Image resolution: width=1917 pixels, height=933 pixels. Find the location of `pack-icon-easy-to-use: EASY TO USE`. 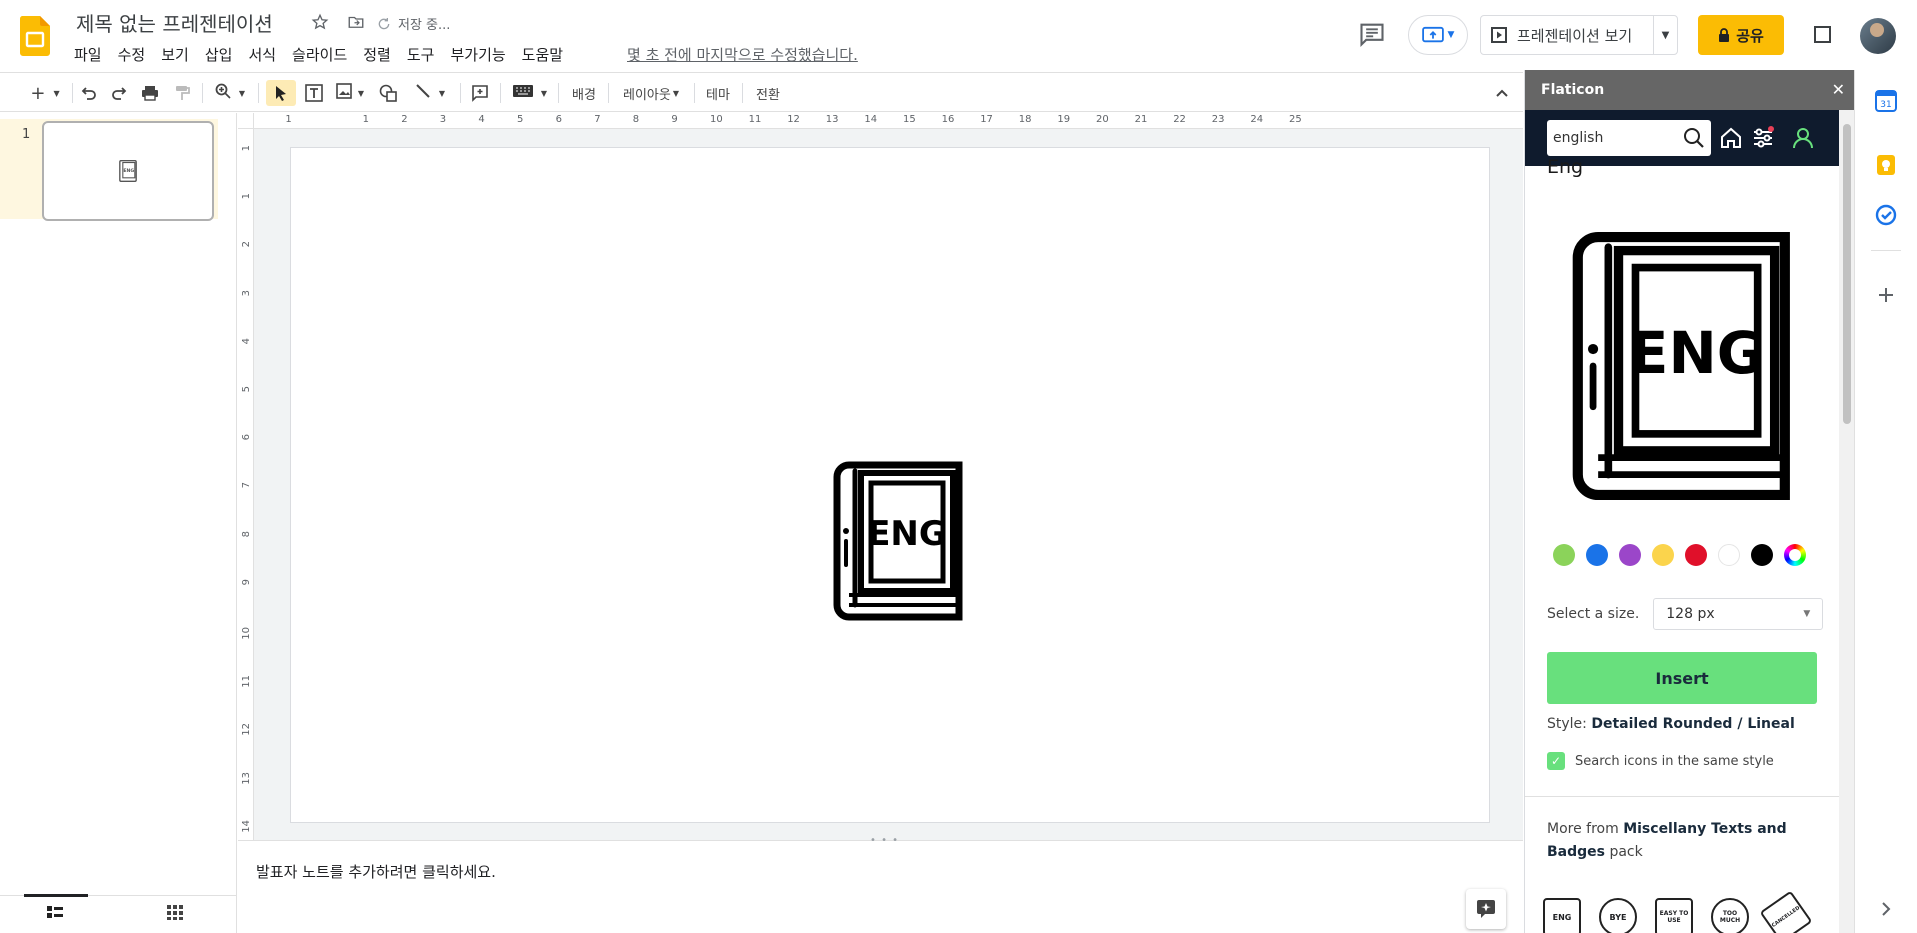

pack-icon-easy-to-use: EASY TO USE is located at coordinates (1674, 915).